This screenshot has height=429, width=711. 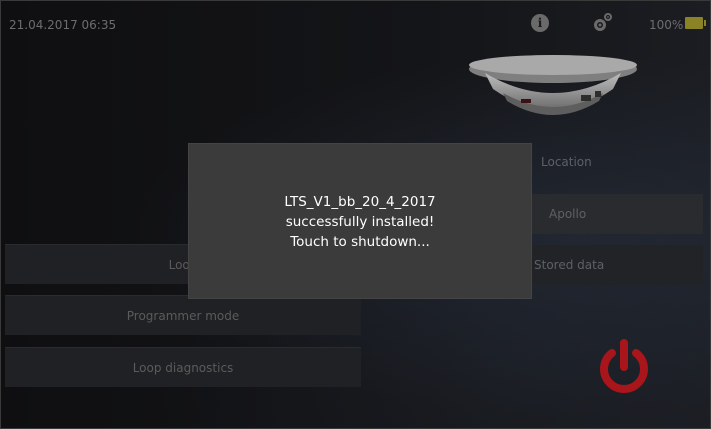 I want to click on location-label: Location, so click(x=566, y=162).